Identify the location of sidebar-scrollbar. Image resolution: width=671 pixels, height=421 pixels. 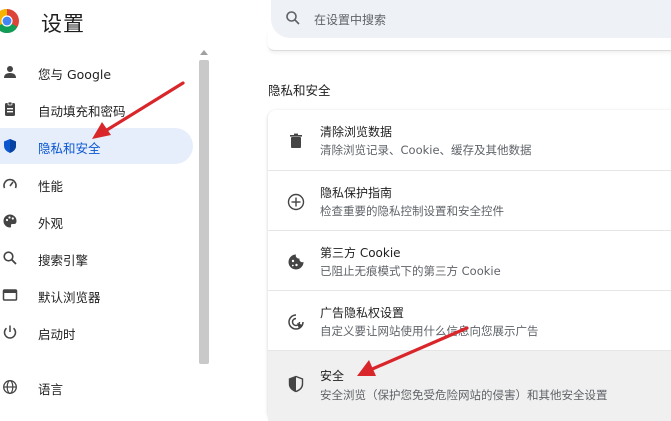
(204, 231).